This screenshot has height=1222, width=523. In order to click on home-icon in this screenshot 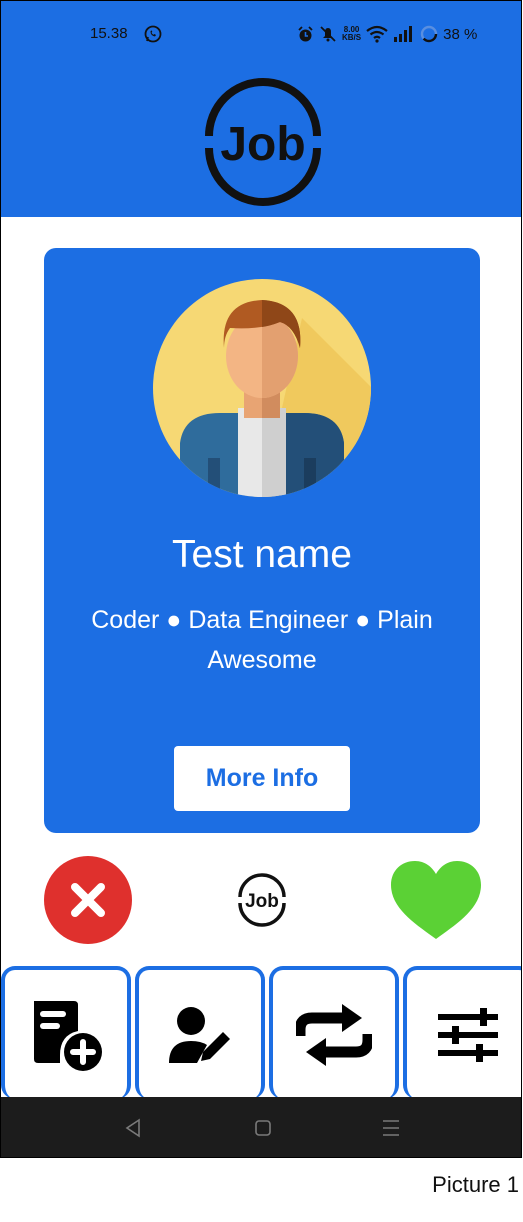, I will do `click(263, 1128)`.